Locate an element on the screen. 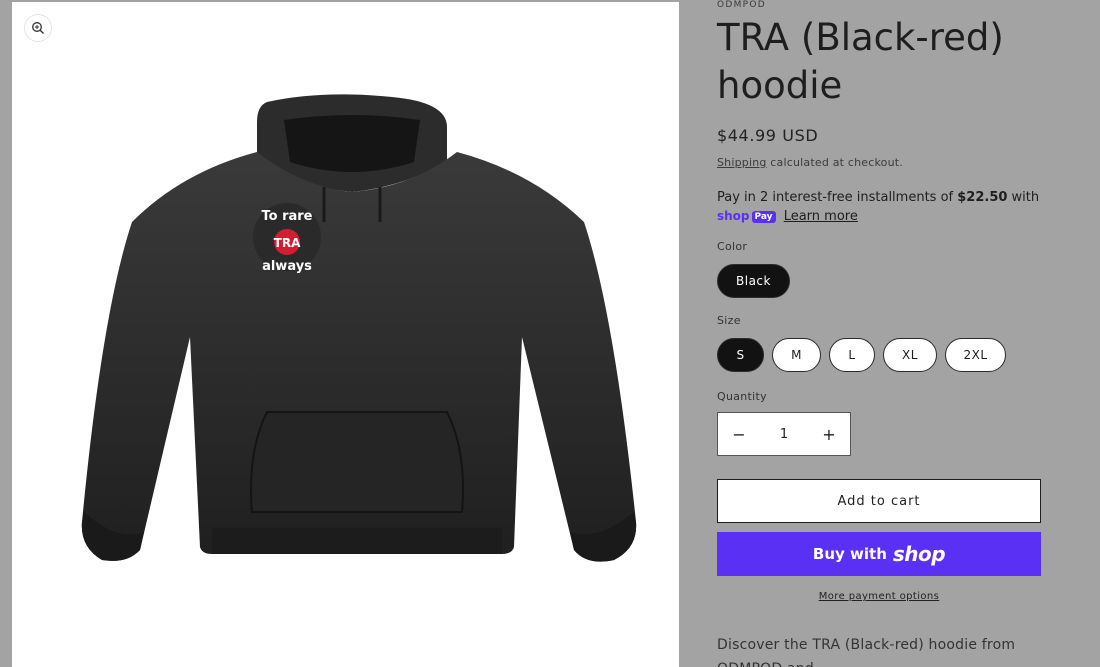 The height and width of the screenshot is (667, 1100). color-option-black: Black is located at coordinates (753, 281).